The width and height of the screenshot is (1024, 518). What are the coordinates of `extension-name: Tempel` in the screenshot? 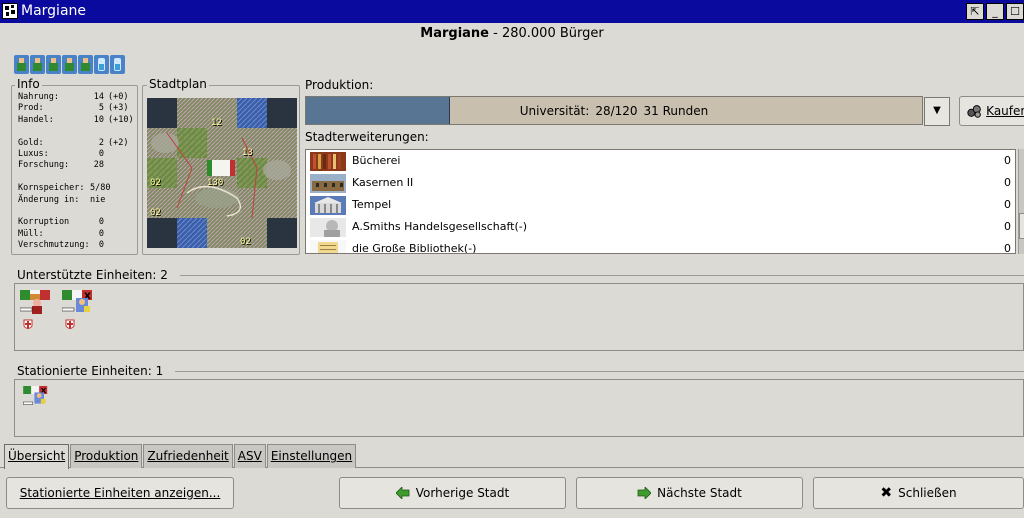 It's located at (372, 204).